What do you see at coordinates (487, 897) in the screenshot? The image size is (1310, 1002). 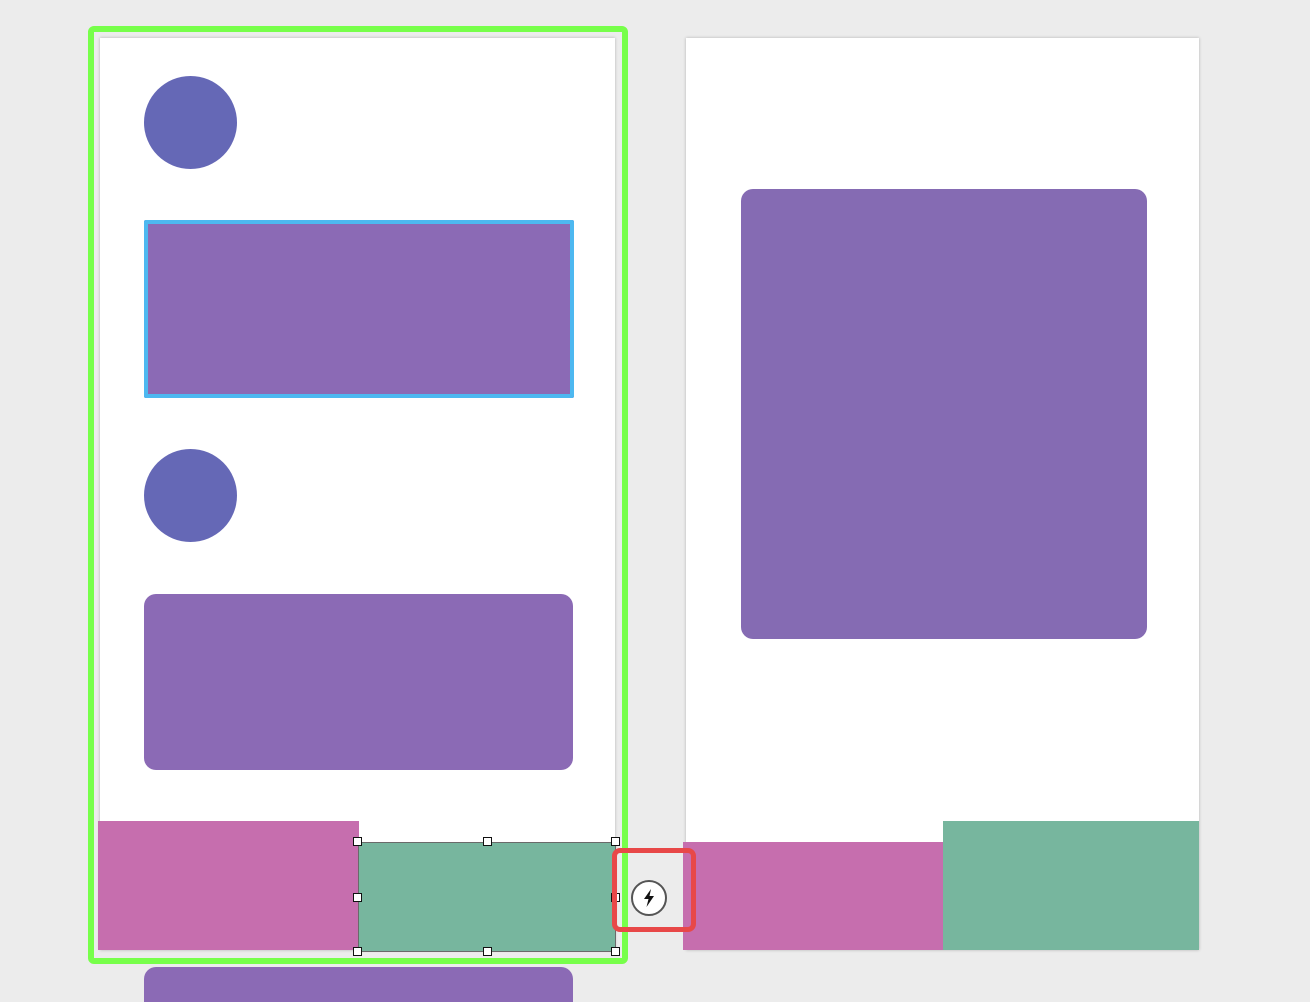 I see `tab-bar-right-green-selected` at bounding box center [487, 897].